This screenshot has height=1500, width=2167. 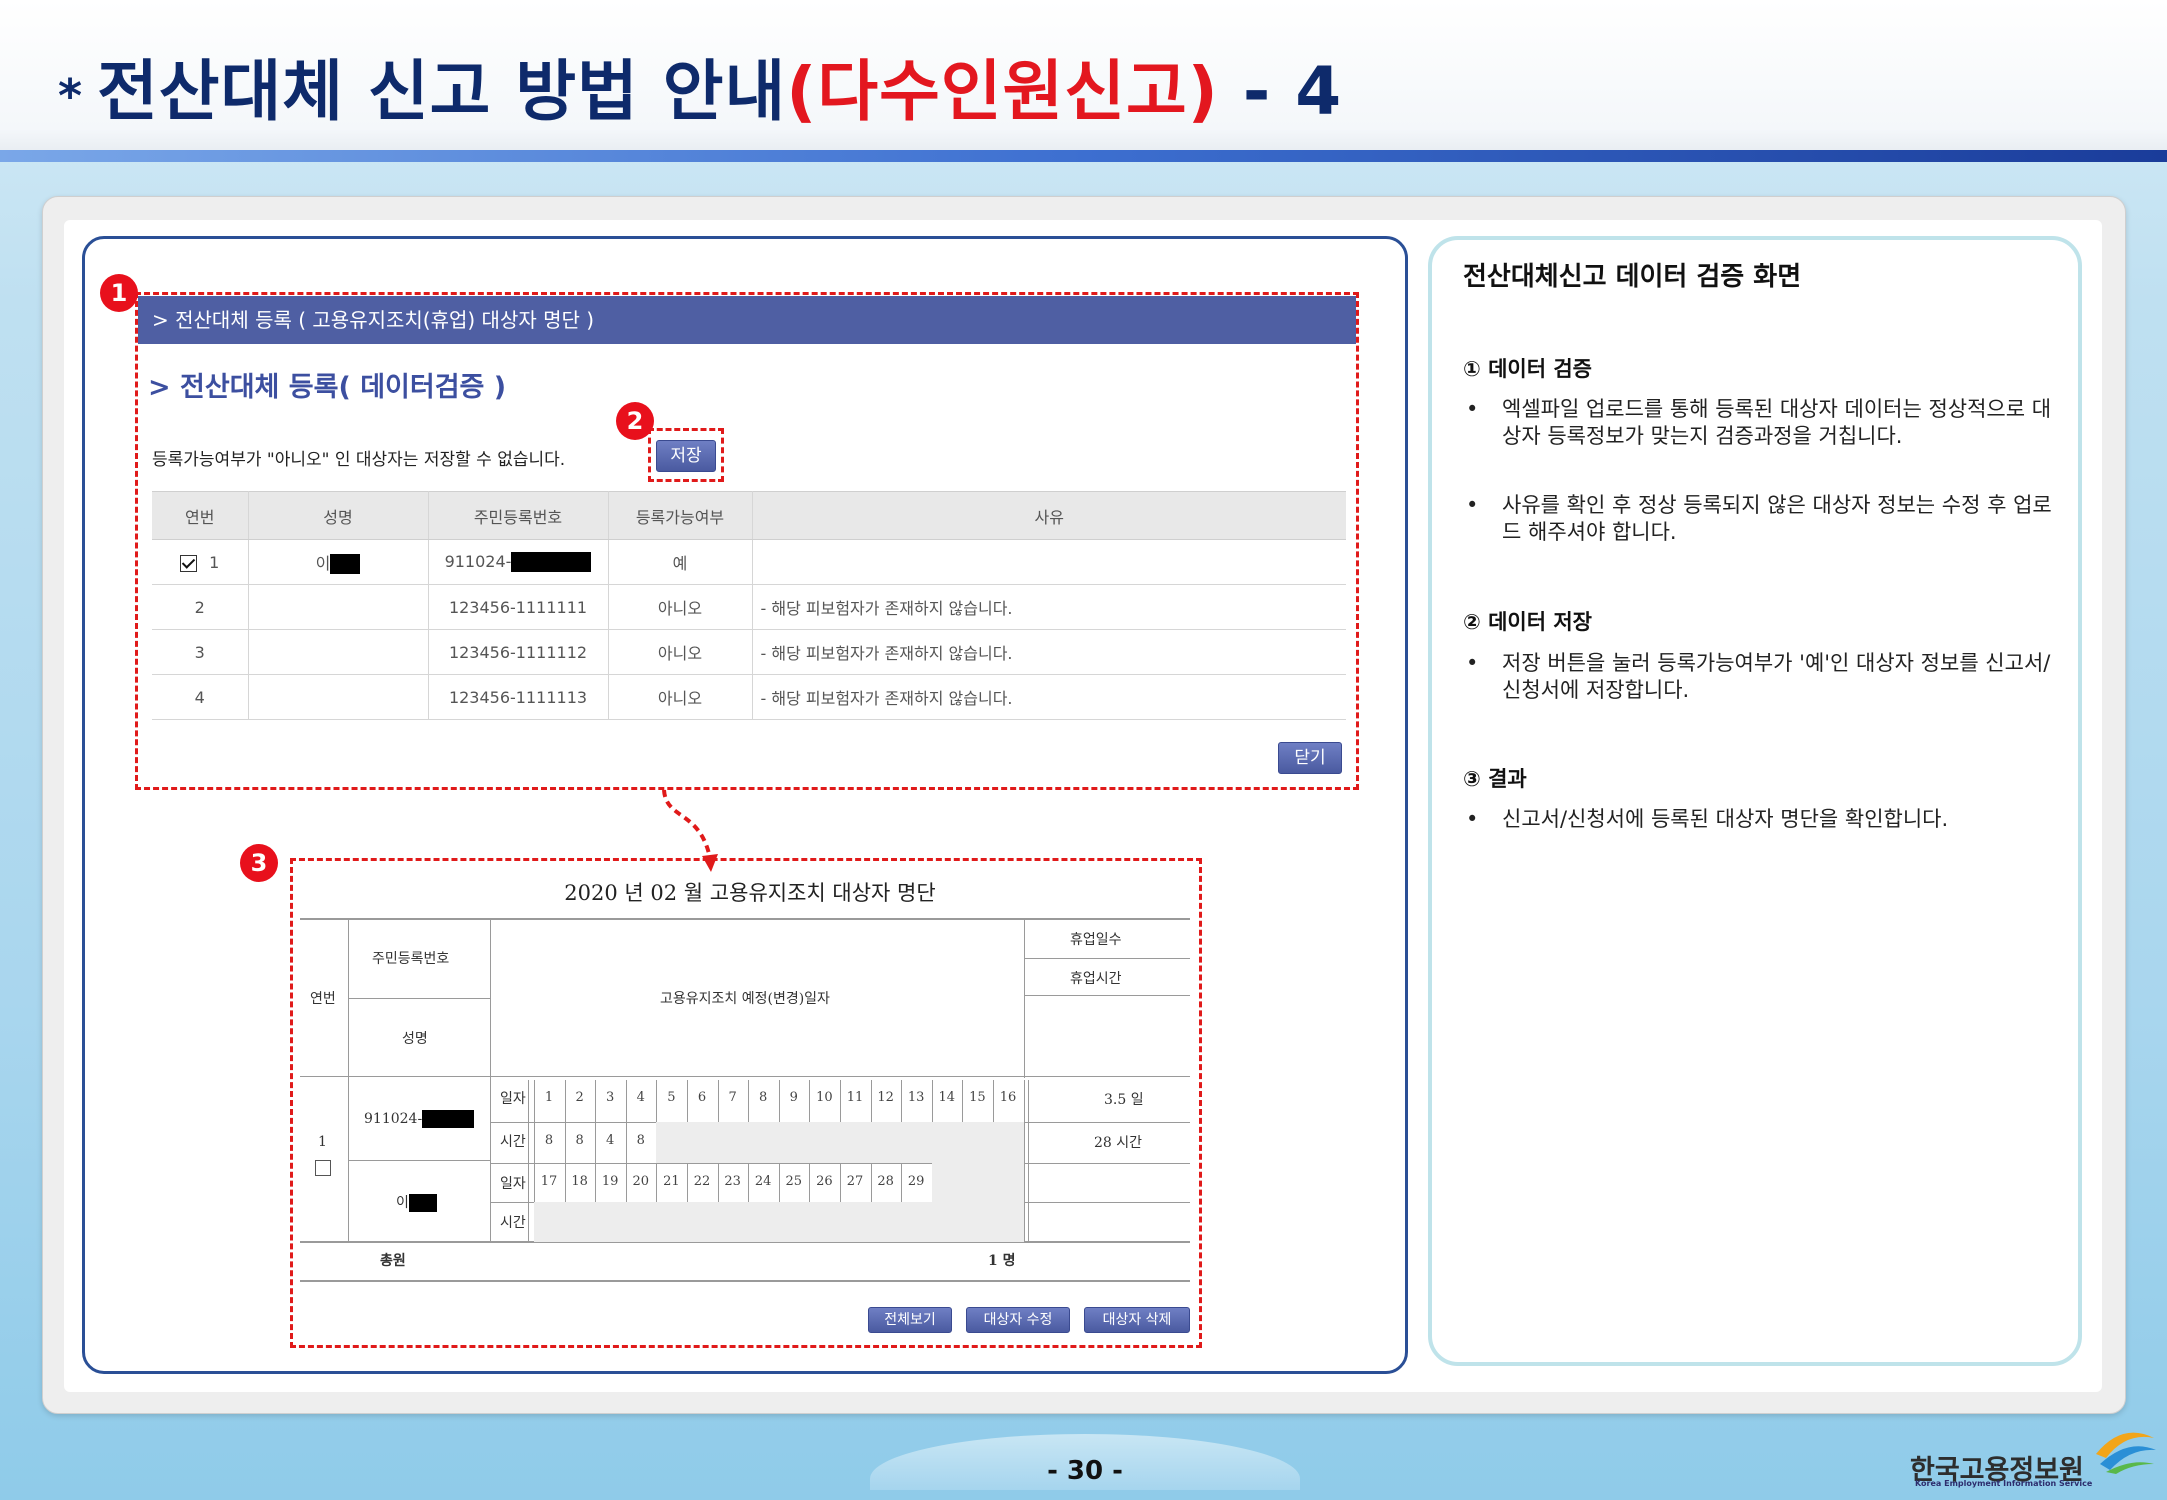 What do you see at coordinates (214, 562) in the screenshot?
I see `row-no: 1` at bounding box center [214, 562].